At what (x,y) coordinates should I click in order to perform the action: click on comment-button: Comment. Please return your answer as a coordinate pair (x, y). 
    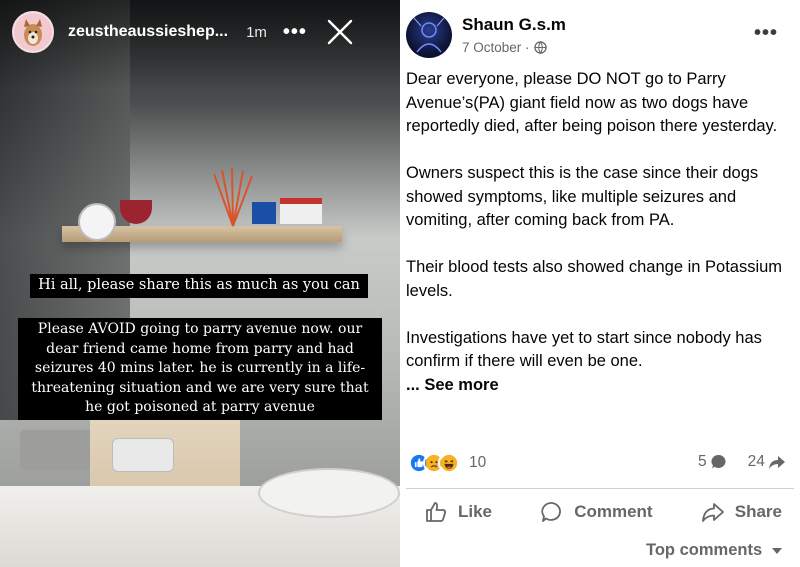
    Looking at the image, I should click on (596, 512).